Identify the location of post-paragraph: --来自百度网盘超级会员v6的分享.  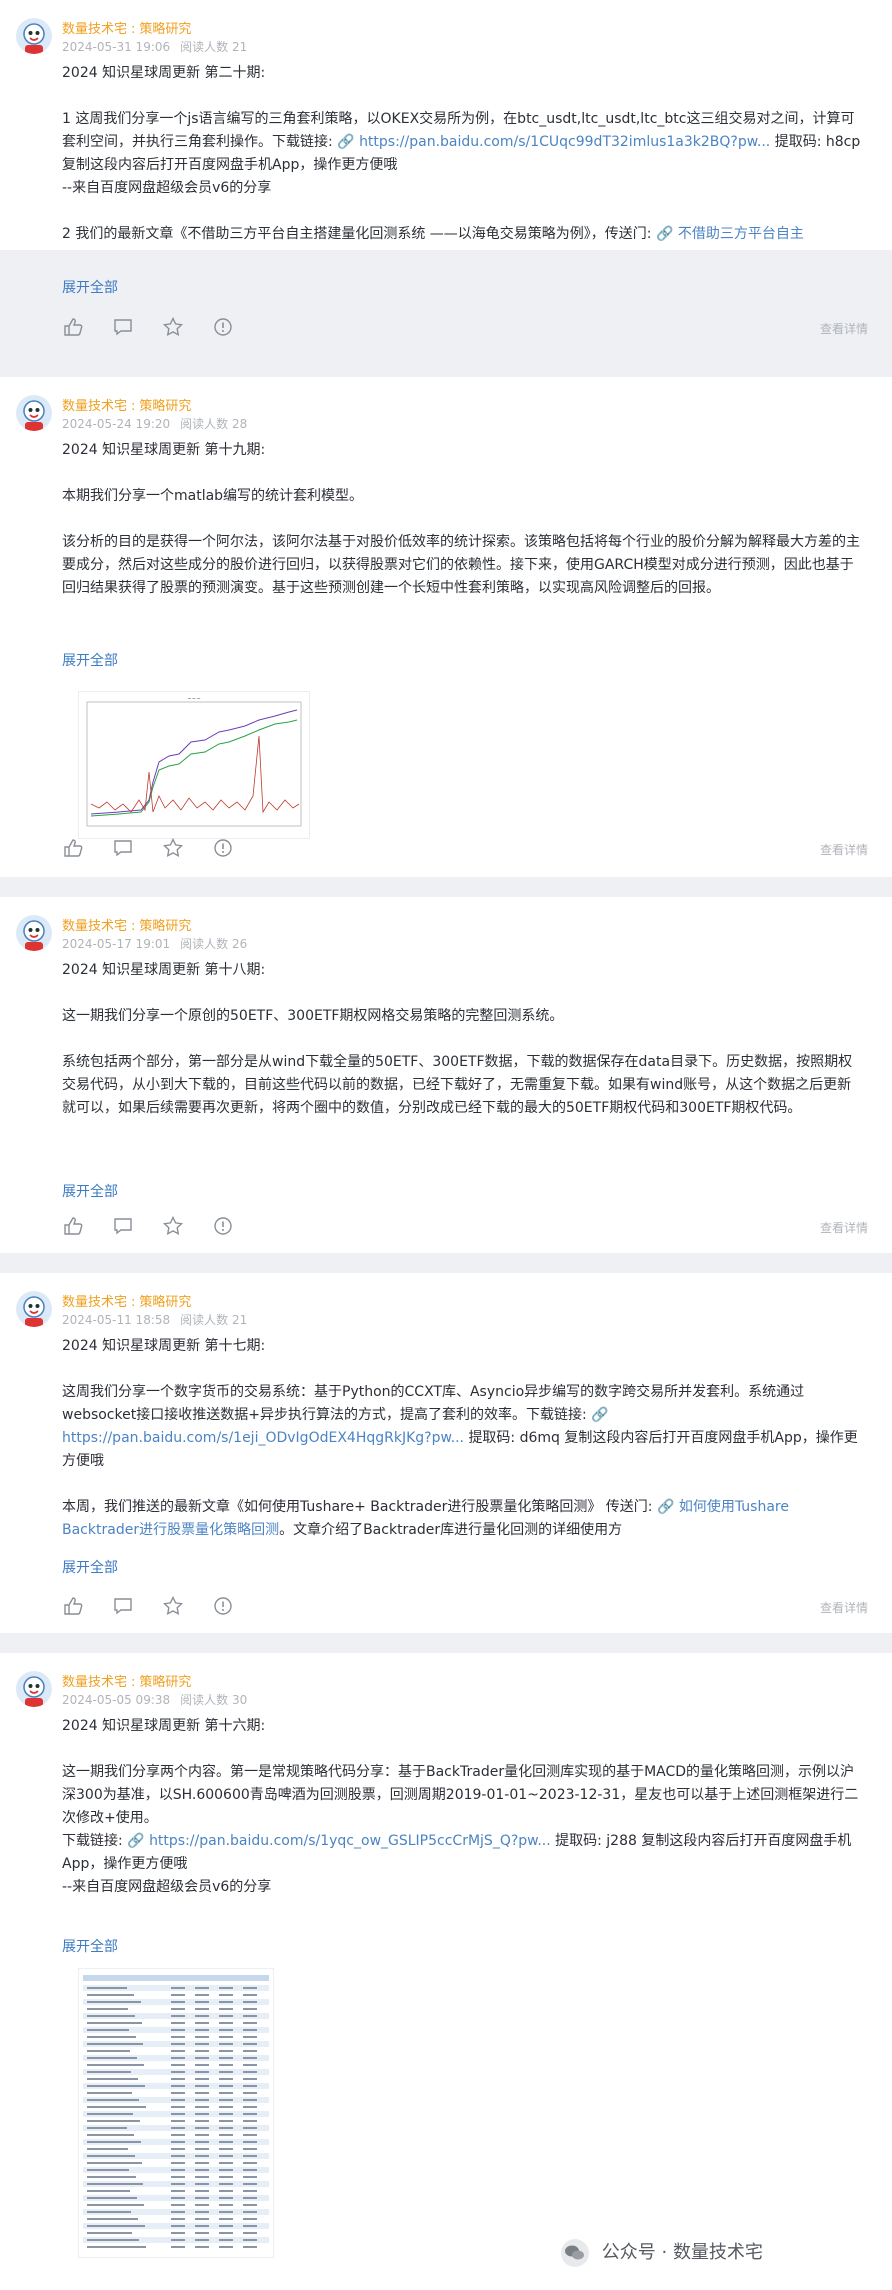
(167, 188).